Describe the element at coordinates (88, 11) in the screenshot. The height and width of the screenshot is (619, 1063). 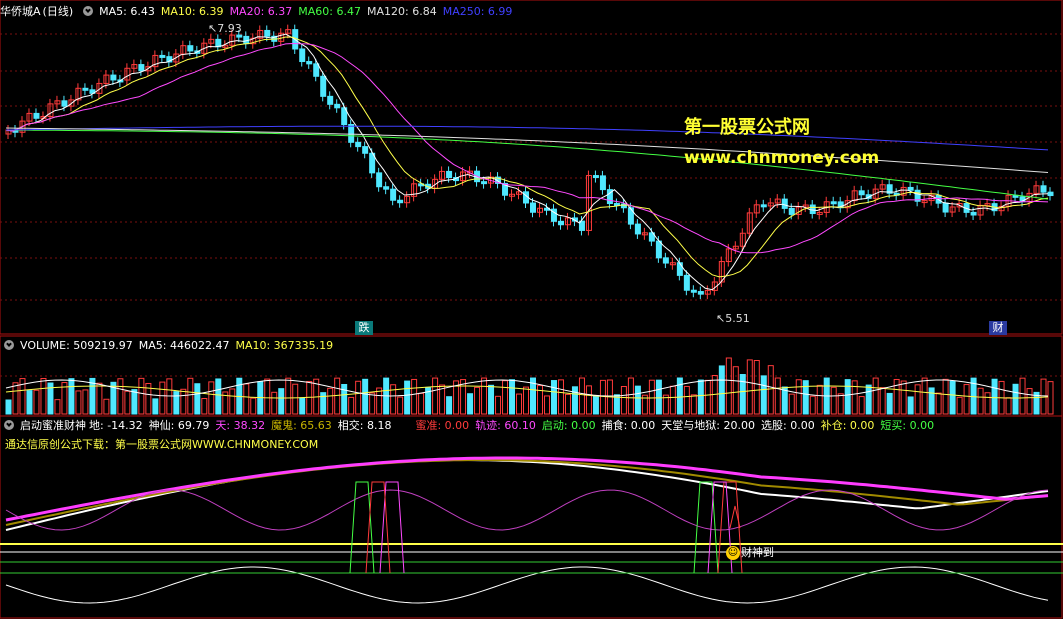
I see `dropdown-icon` at that location.